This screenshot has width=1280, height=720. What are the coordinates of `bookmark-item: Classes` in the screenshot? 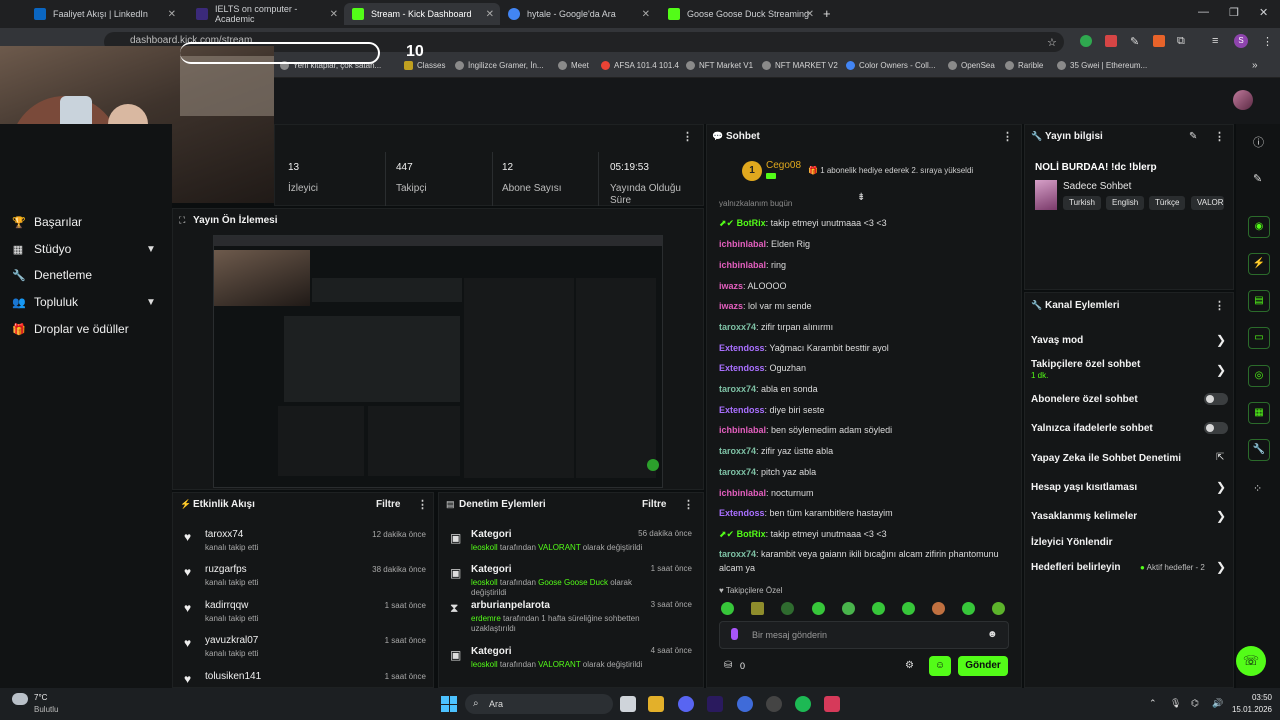 It's located at (424, 65).